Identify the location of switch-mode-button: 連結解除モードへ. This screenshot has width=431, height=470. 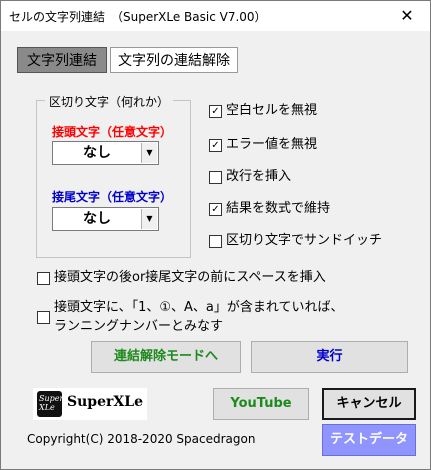
(166, 357).